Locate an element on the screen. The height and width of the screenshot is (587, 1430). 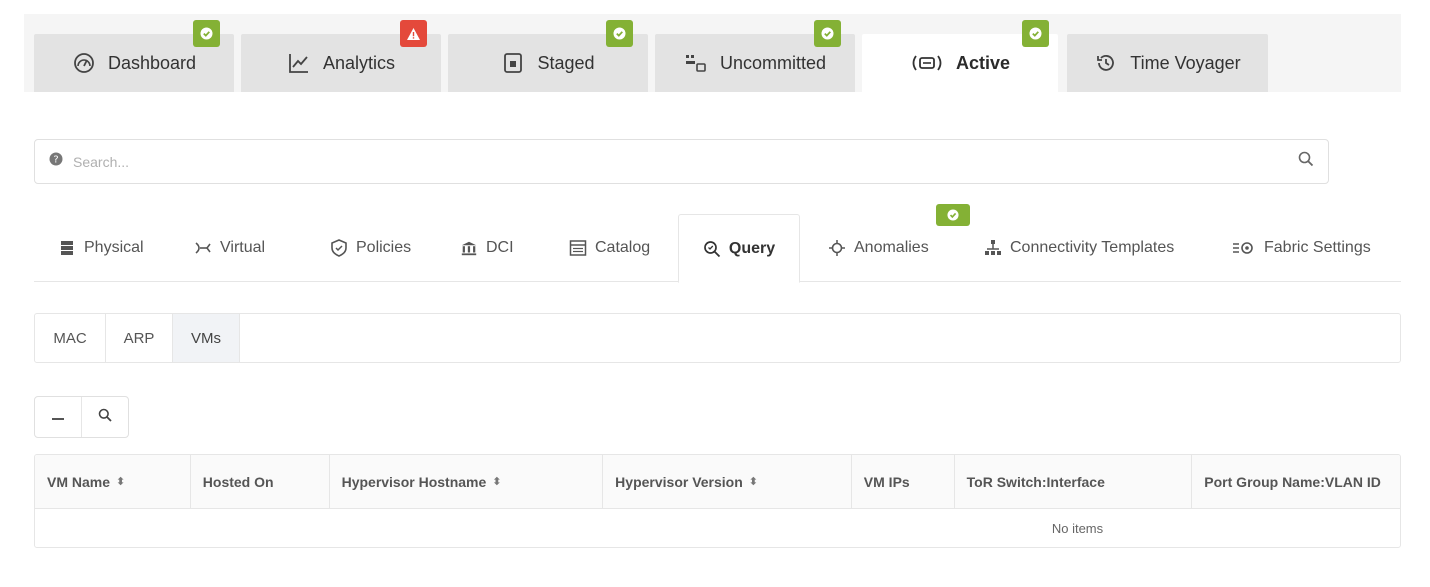
tab-label: Time Voyager is located at coordinates (1185, 62).